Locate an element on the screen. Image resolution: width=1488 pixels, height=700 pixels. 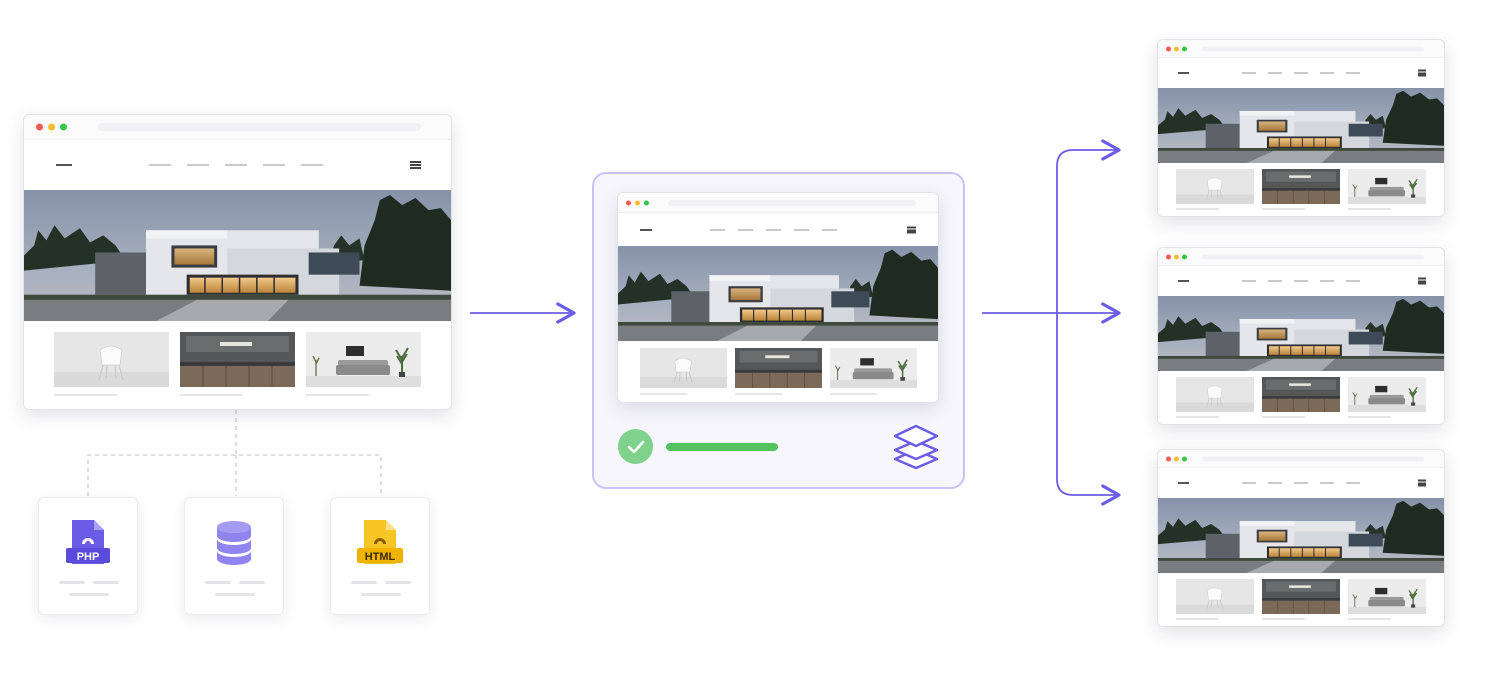
progress-bar is located at coordinates (722, 447).